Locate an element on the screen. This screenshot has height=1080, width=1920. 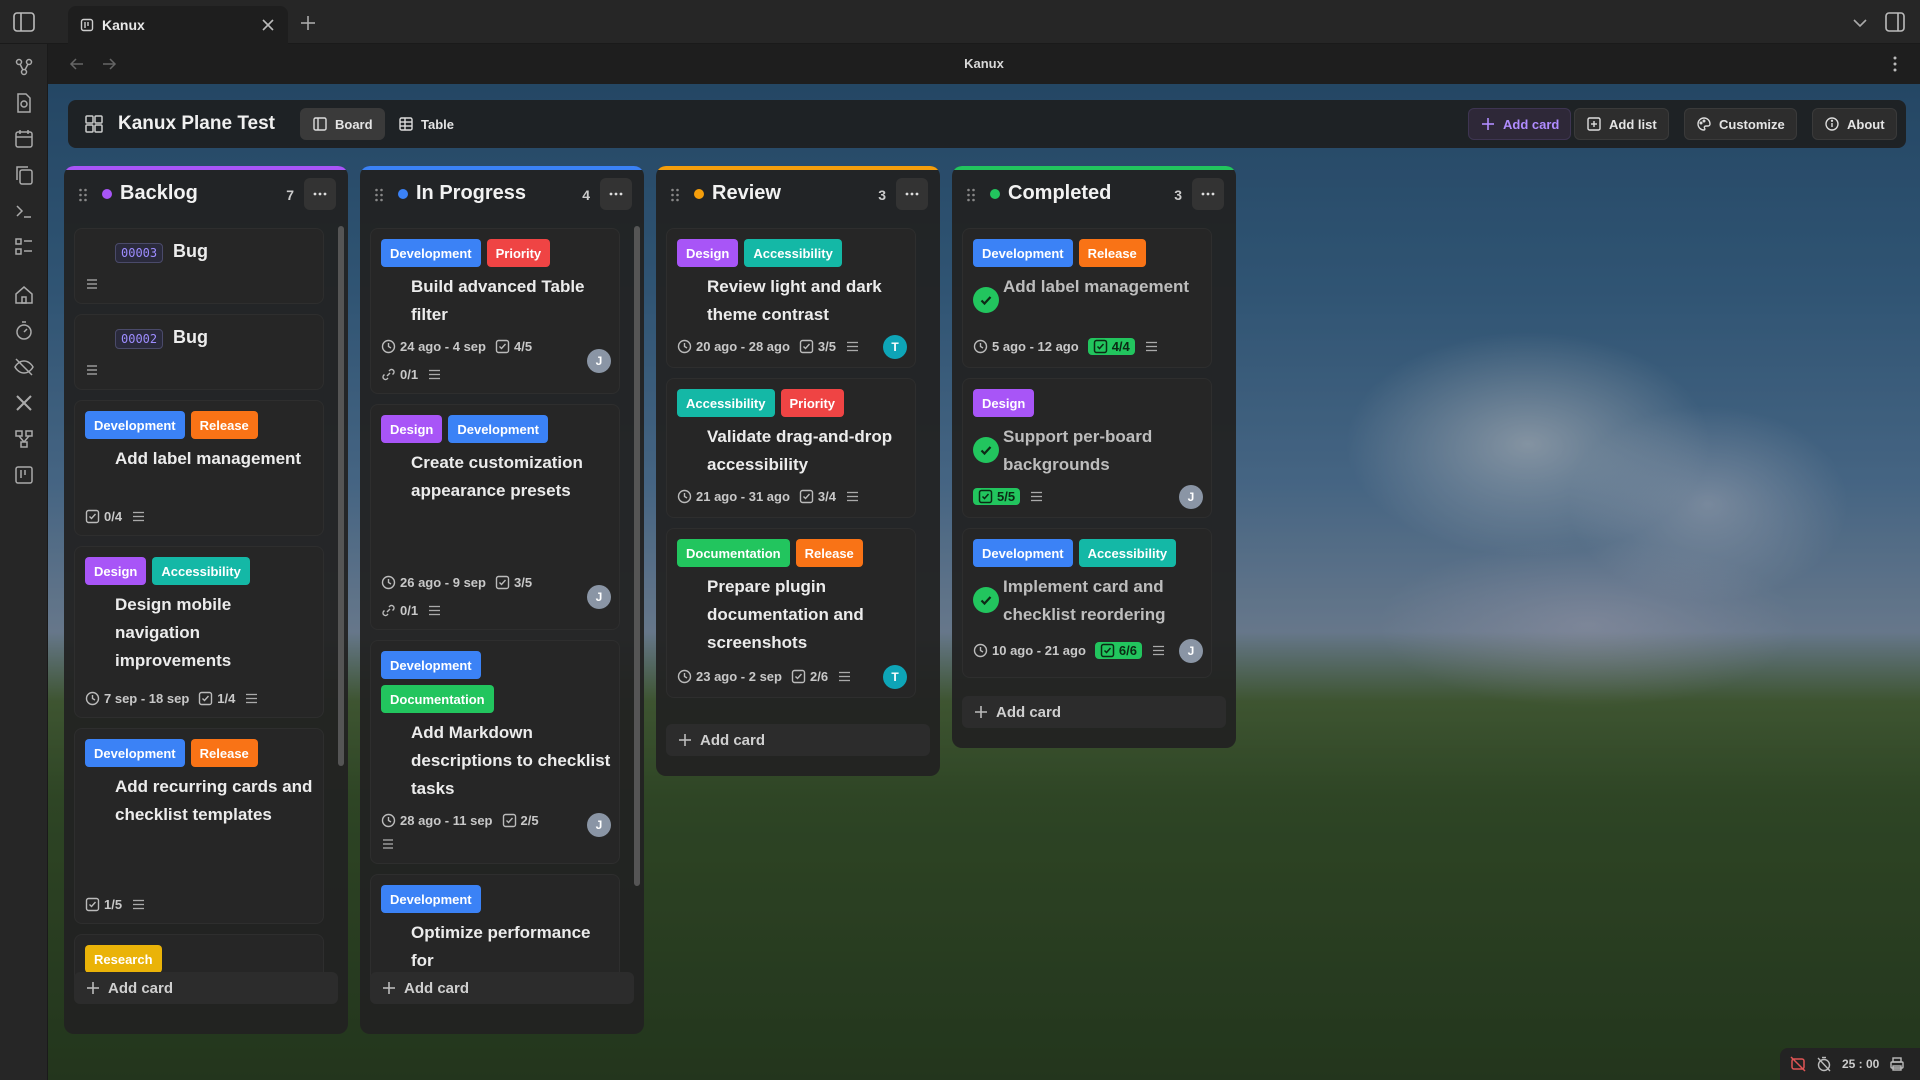
checklist-count: 3/5 is located at coordinates (513, 582).